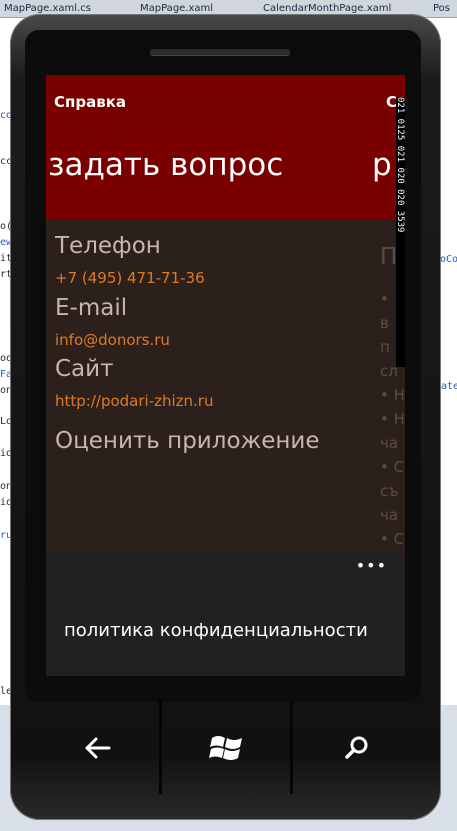 This screenshot has height=831, width=457. Describe the element at coordinates (225, 614) in the screenshot. I see `application-bar: ••• политика конфиденциальности` at that location.